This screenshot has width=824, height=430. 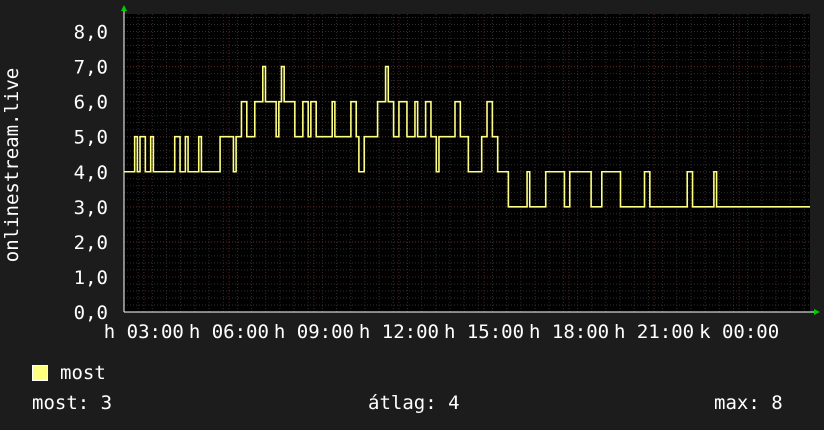 I want to click on y-tick-label: 4,0, so click(x=91, y=173).